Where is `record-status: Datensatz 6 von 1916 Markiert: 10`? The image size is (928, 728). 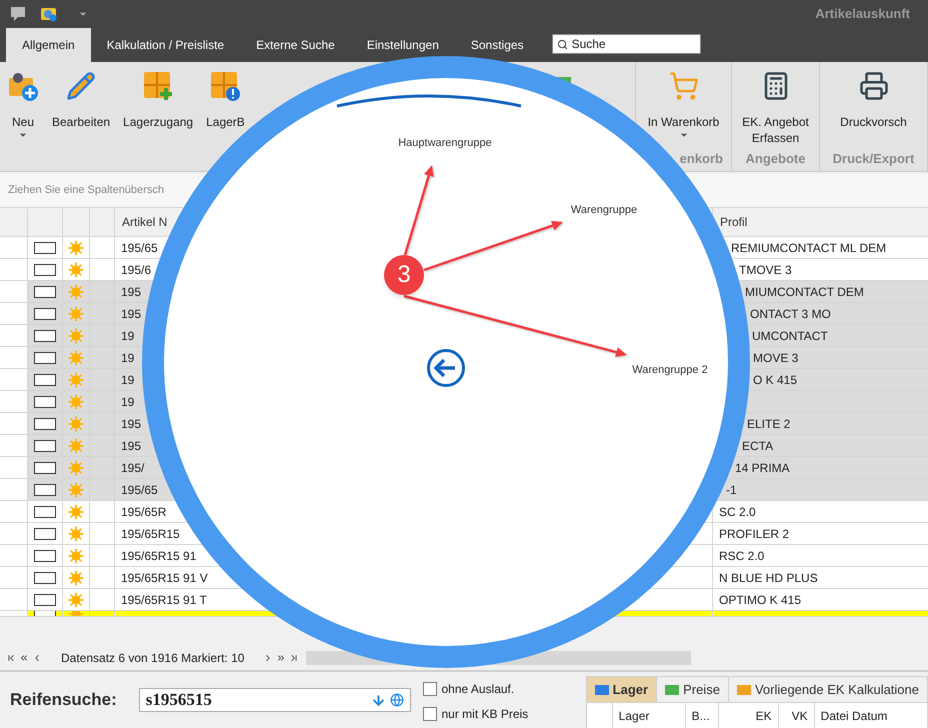
record-status: Datensatz 6 von 1916 Markiert: 10 is located at coordinates (152, 658).